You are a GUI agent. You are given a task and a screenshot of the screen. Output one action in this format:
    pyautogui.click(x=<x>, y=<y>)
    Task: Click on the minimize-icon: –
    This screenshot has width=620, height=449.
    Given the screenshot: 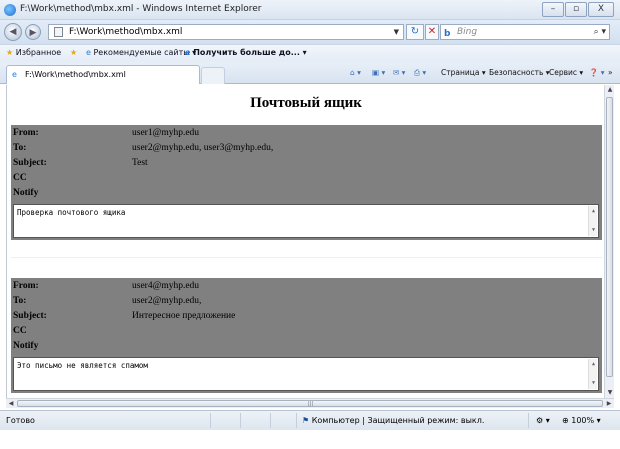 What is the action you would take?
    pyautogui.click(x=553, y=9)
    